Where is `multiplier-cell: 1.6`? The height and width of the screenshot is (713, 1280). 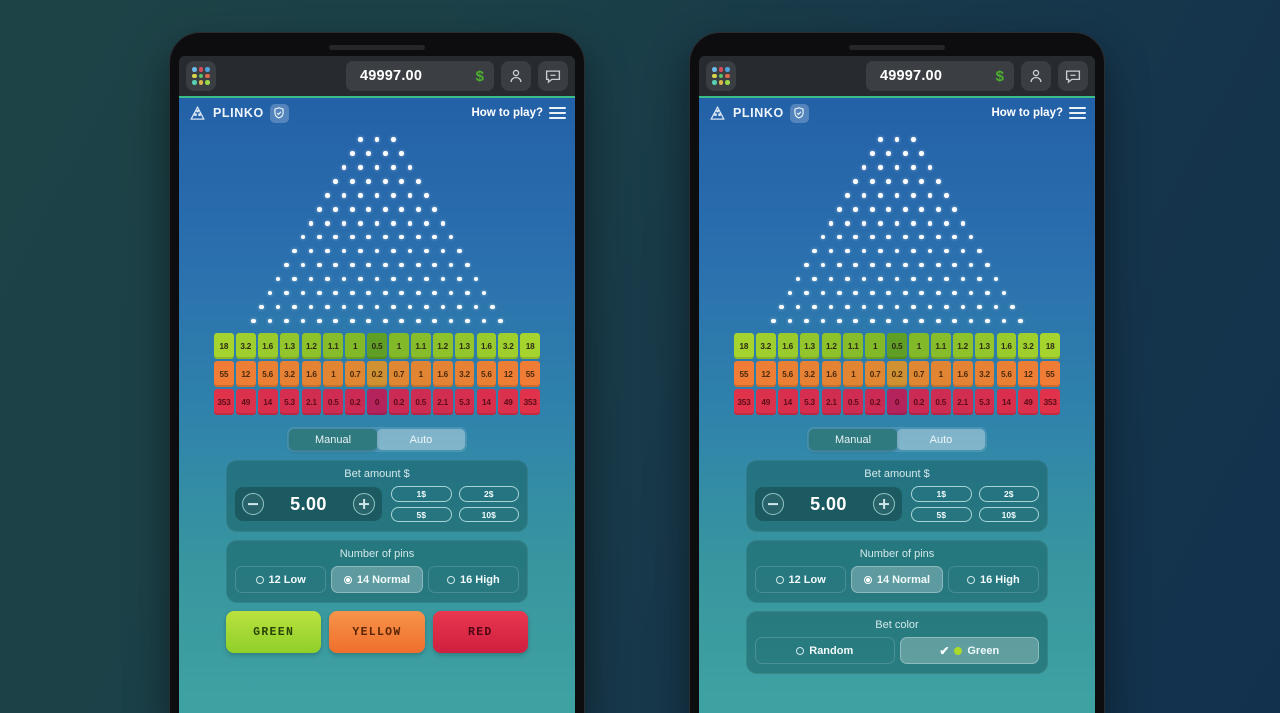
multiplier-cell: 1.6 is located at coordinates (311, 374).